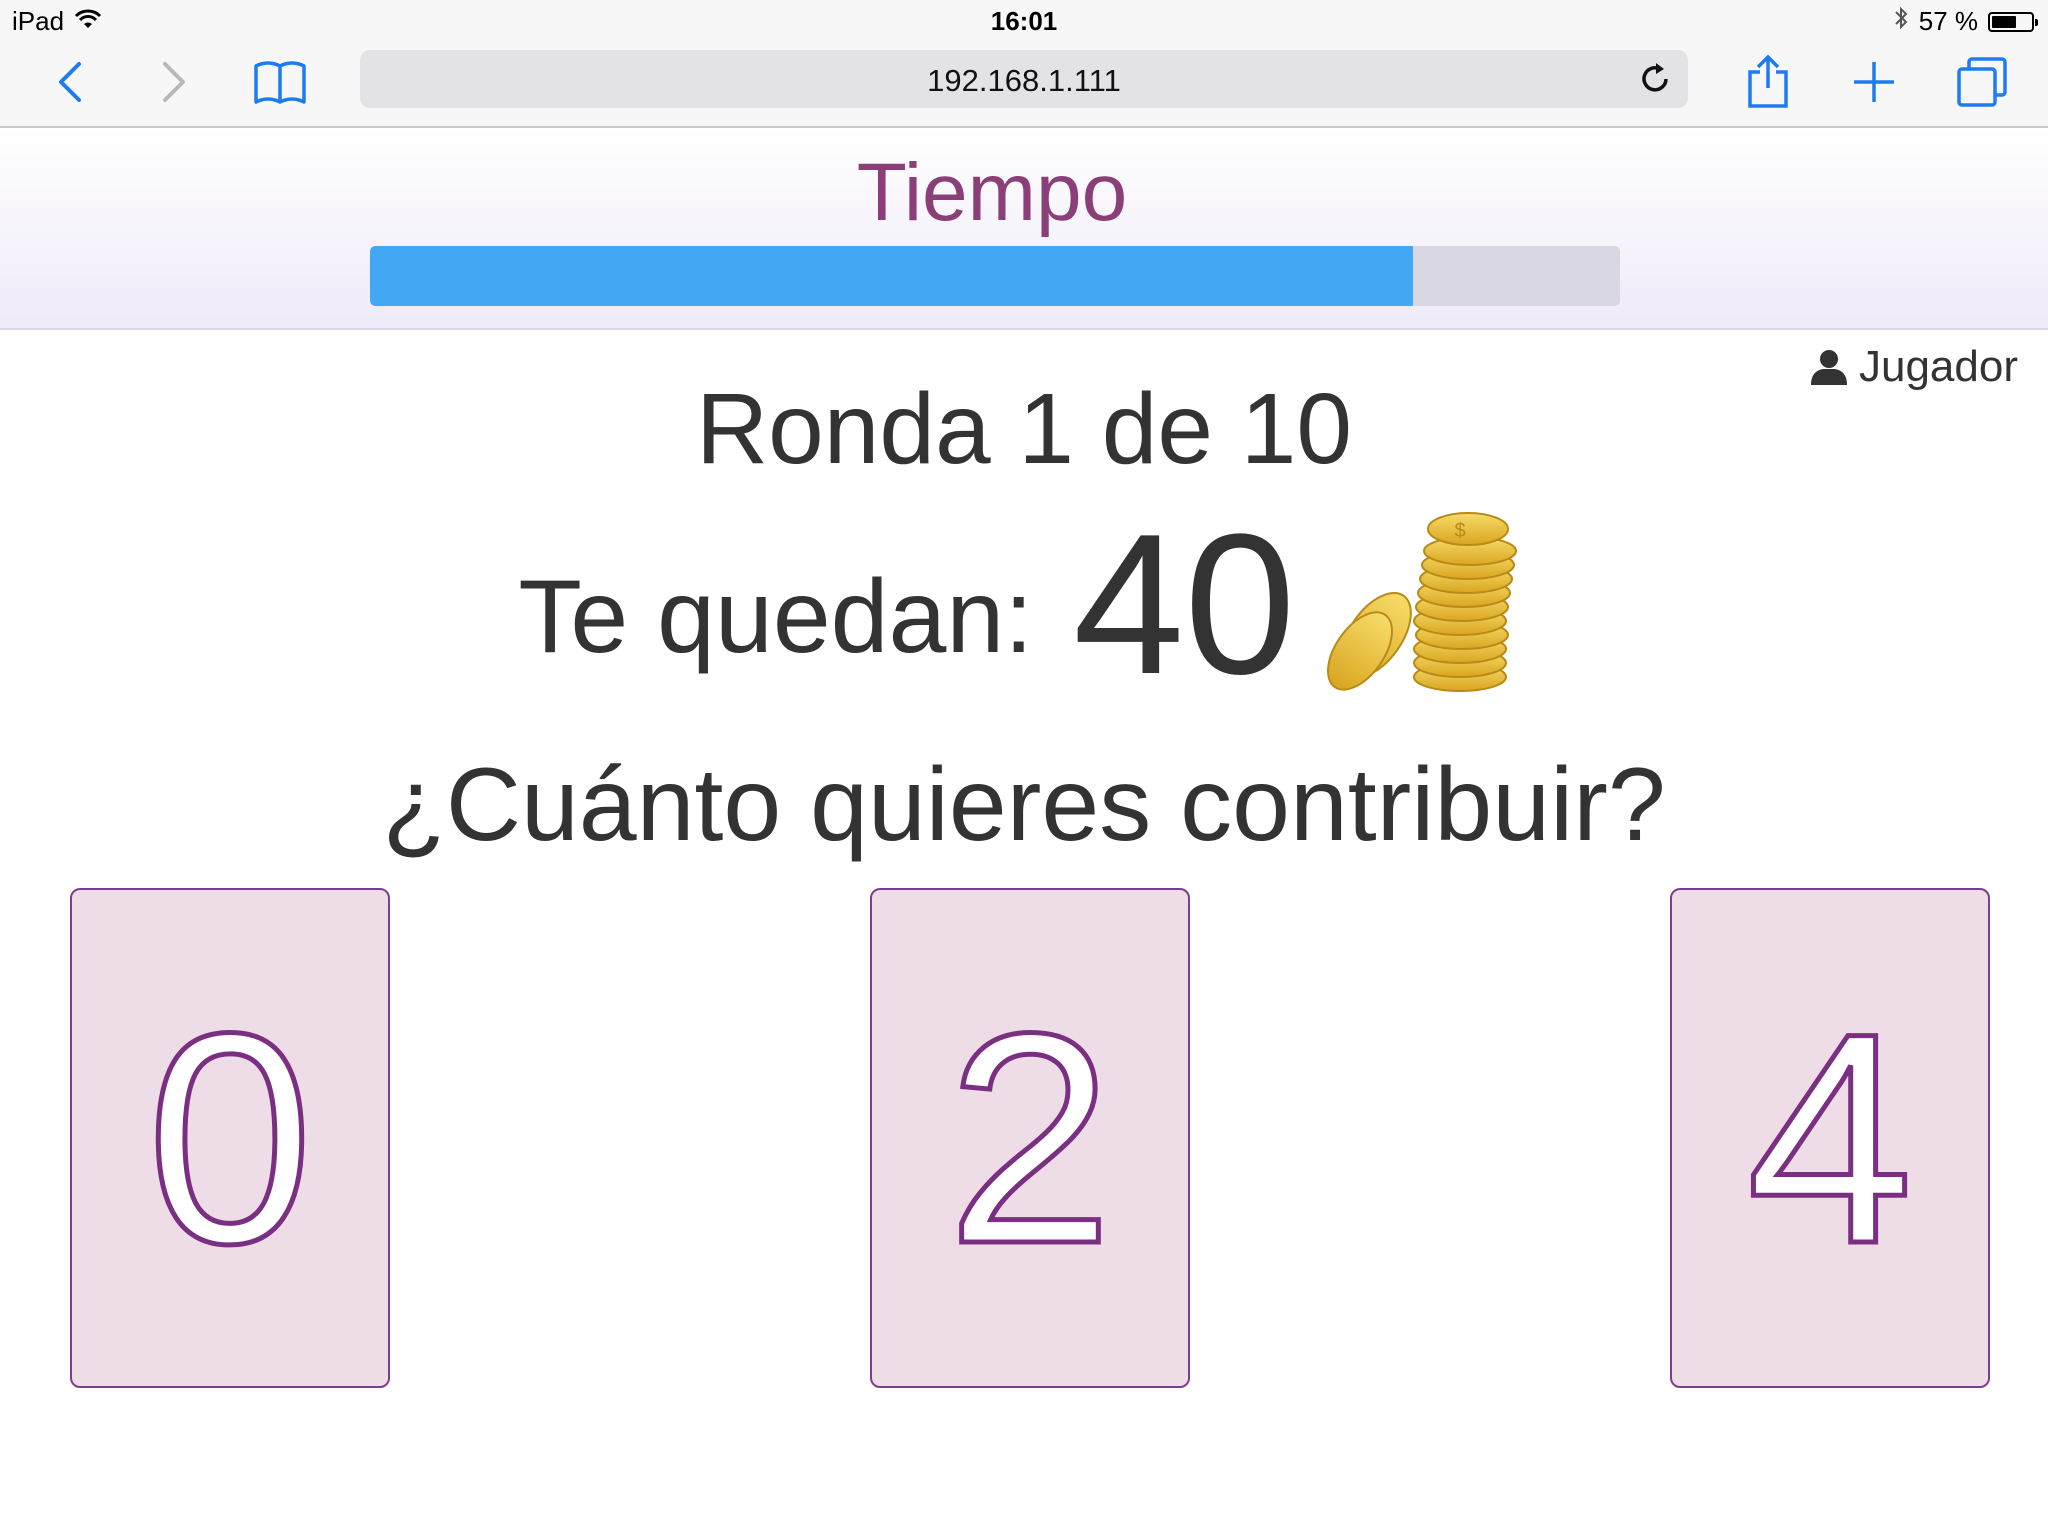  I want to click on timer-title: Tiempo, so click(992, 192).